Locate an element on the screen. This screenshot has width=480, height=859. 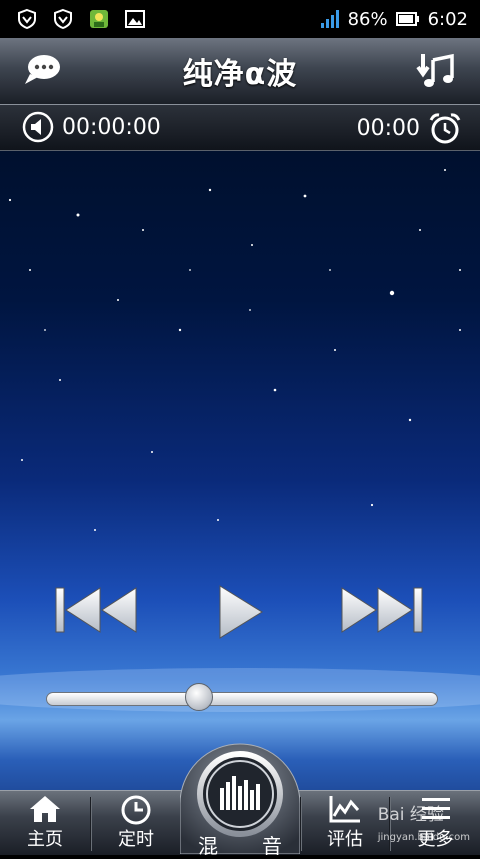
title-bar: 纯净α波 is located at coordinates (240, 71).